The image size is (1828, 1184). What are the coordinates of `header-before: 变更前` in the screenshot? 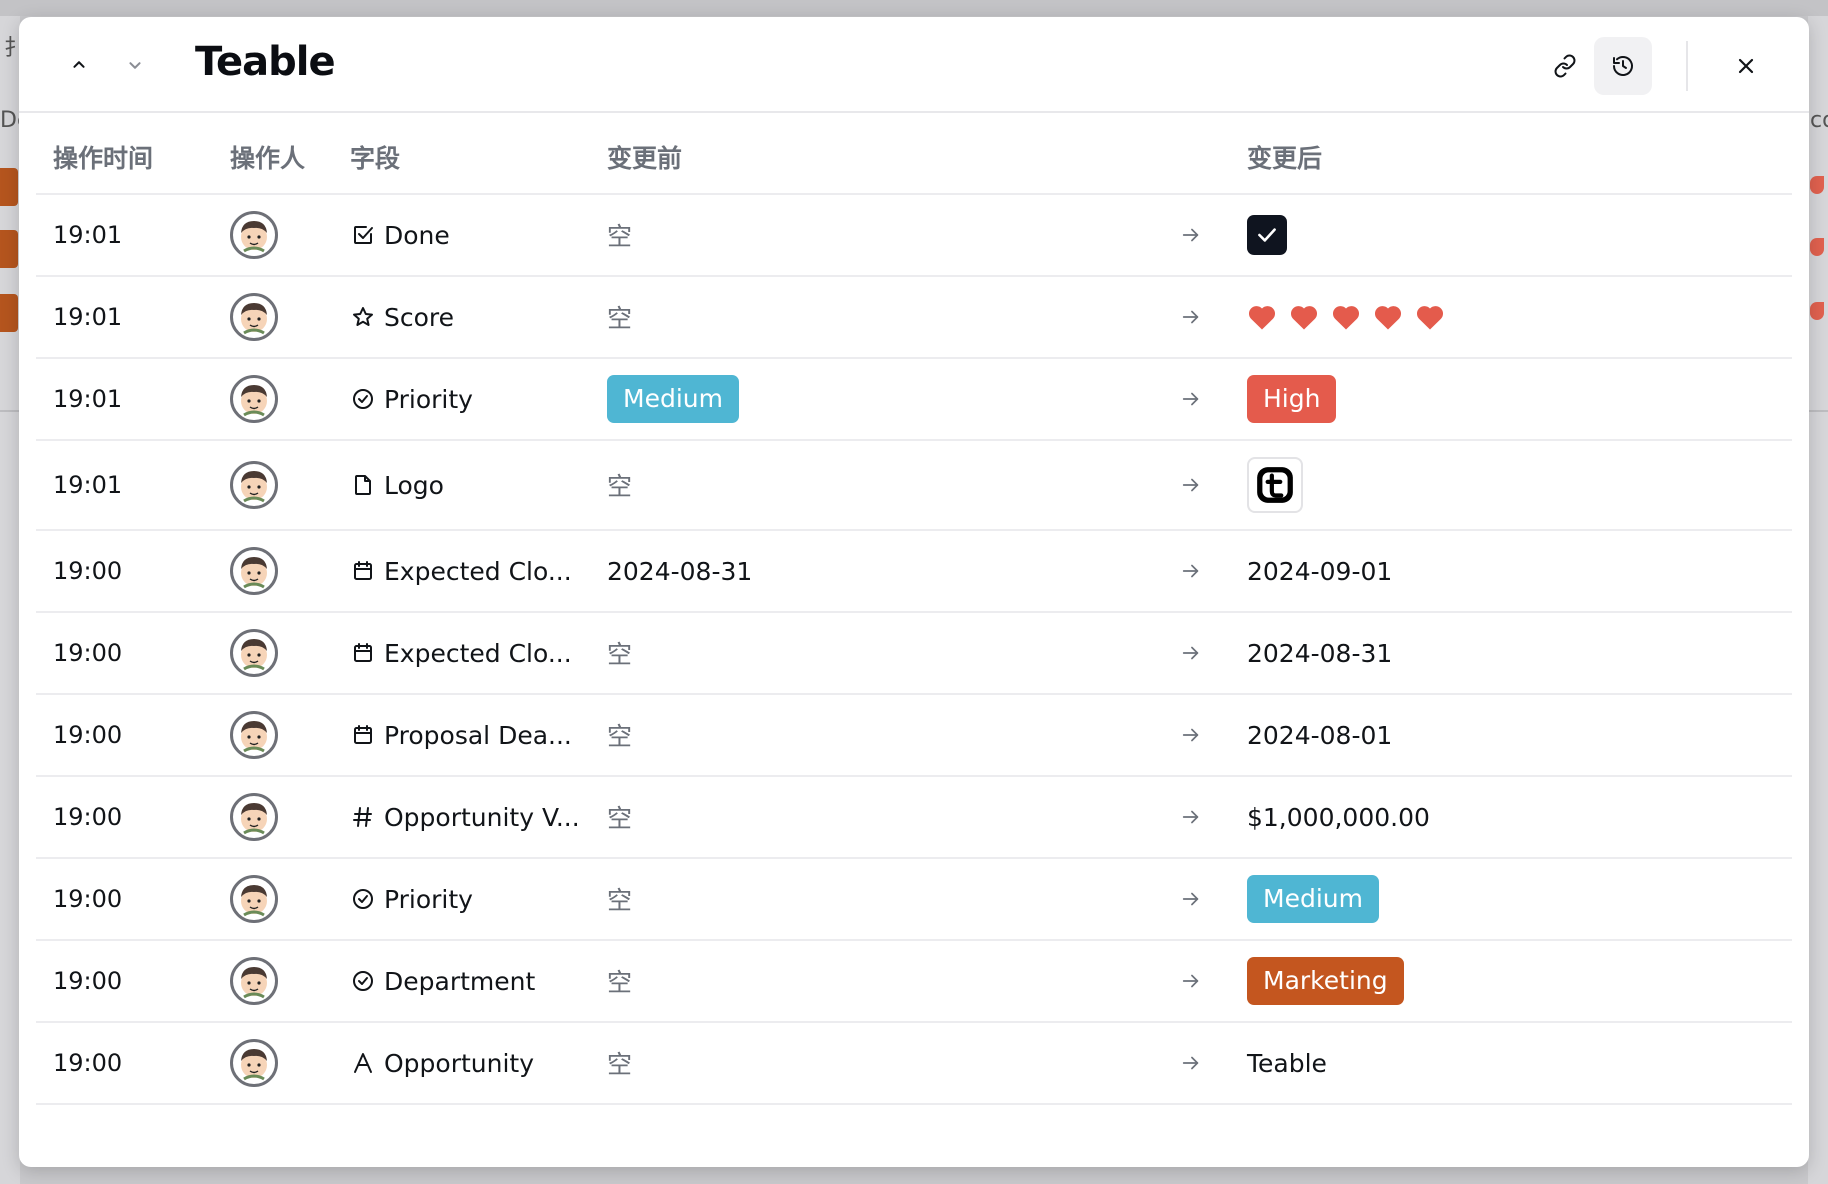 It's located at (645, 158).